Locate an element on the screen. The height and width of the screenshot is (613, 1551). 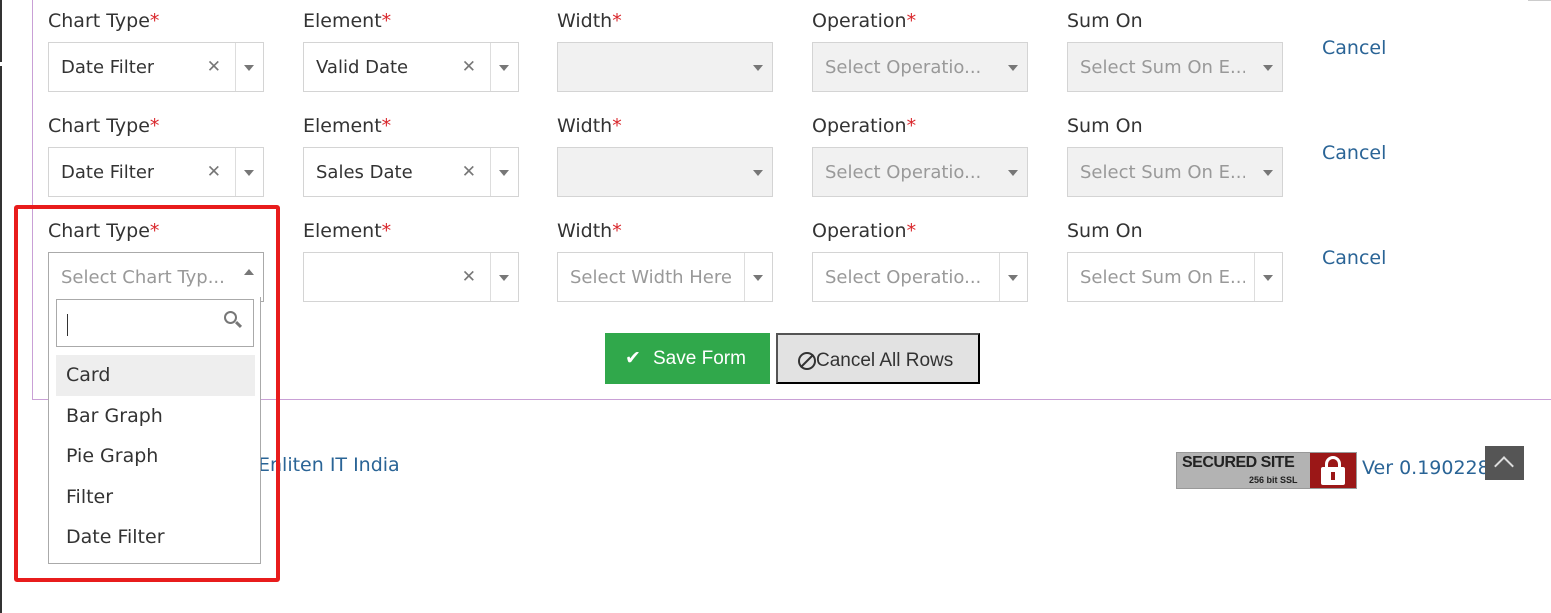
cancel-all-rows-button: Cancel All Rows is located at coordinates (878, 358).